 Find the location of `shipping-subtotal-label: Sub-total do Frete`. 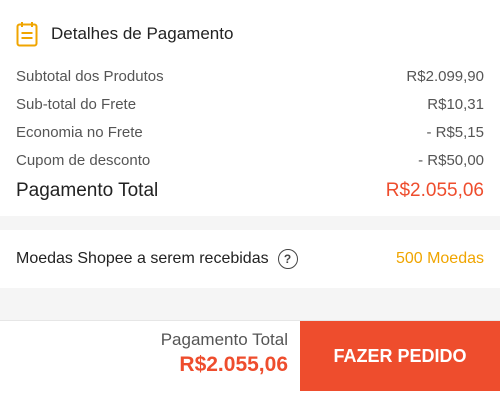

shipping-subtotal-label: Sub-total do Frete is located at coordinates (76, 104).